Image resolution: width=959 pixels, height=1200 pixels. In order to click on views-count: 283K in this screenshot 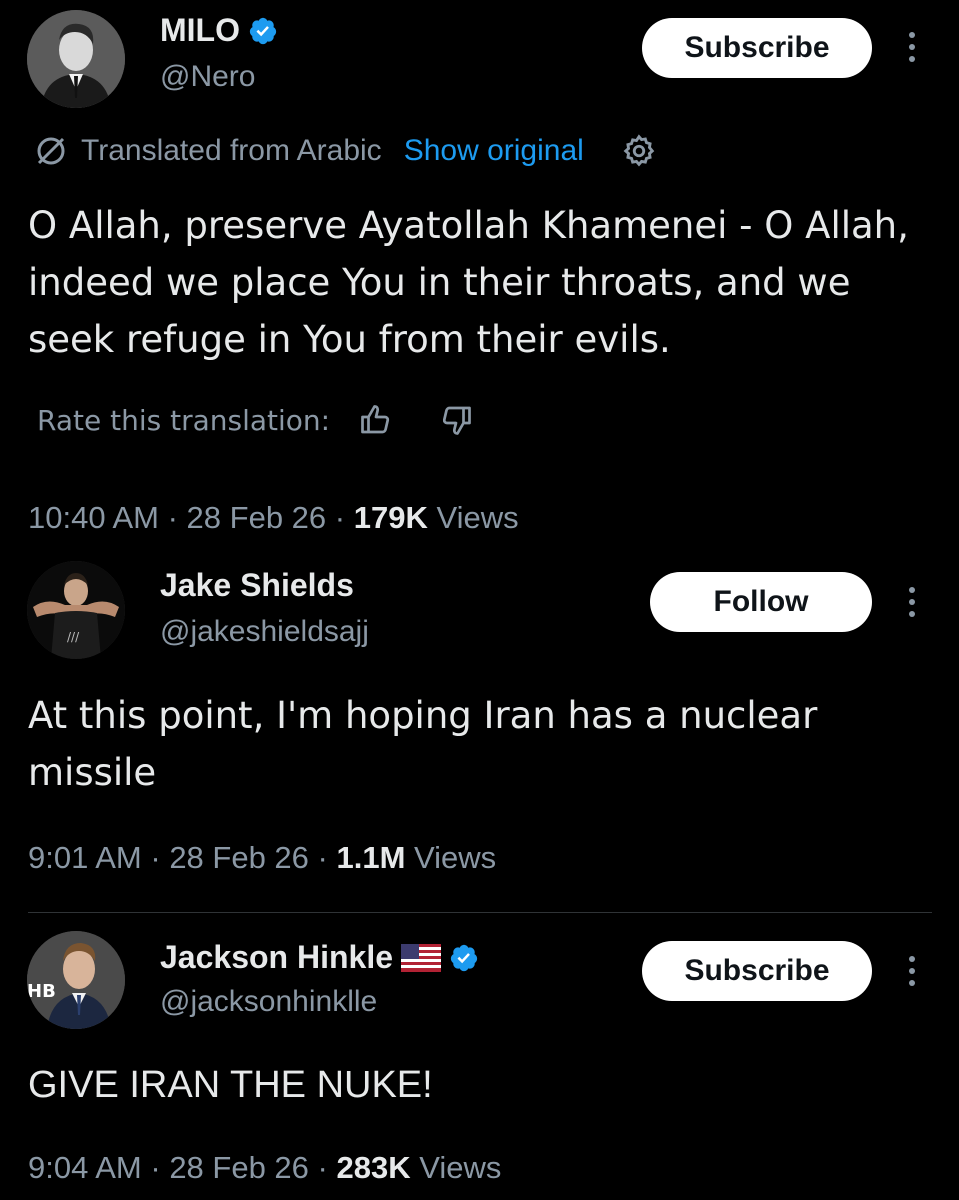, I will do `click(373, 1167)`.